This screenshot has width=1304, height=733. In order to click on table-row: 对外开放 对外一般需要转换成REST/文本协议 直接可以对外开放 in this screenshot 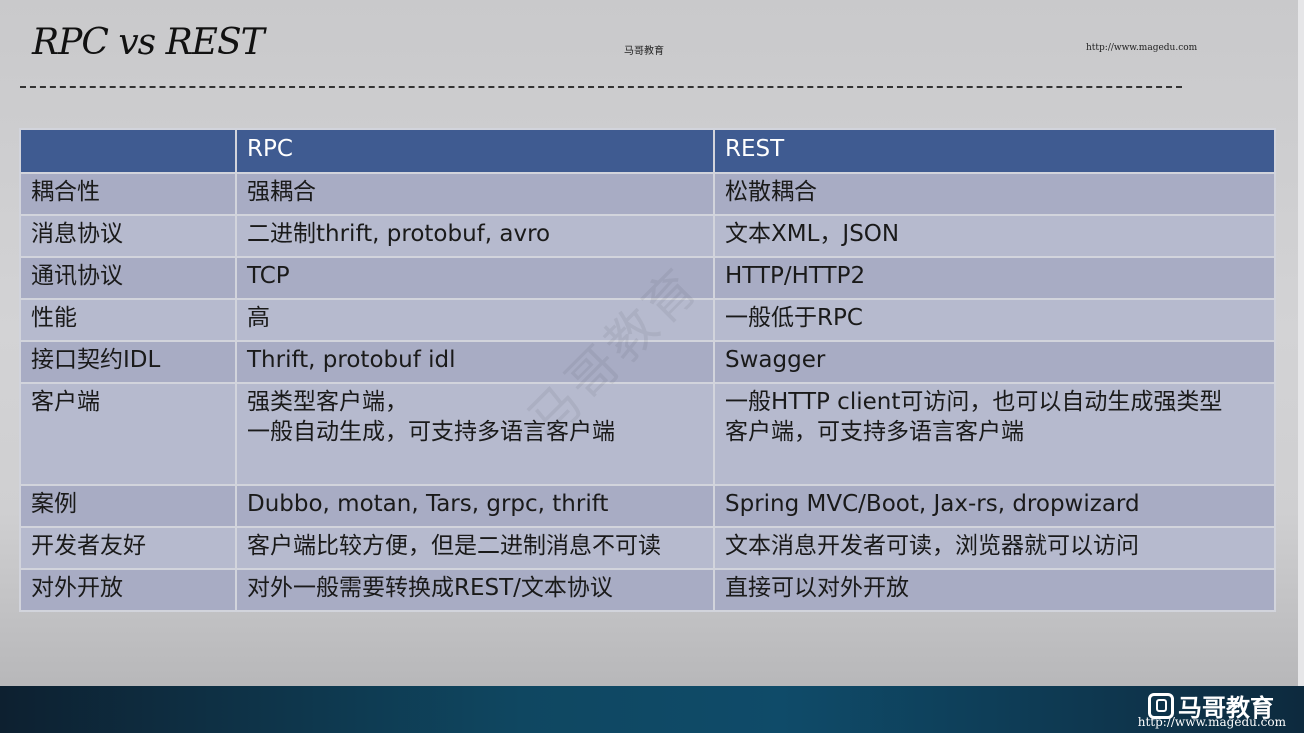, I will do `click(647, 590)`.